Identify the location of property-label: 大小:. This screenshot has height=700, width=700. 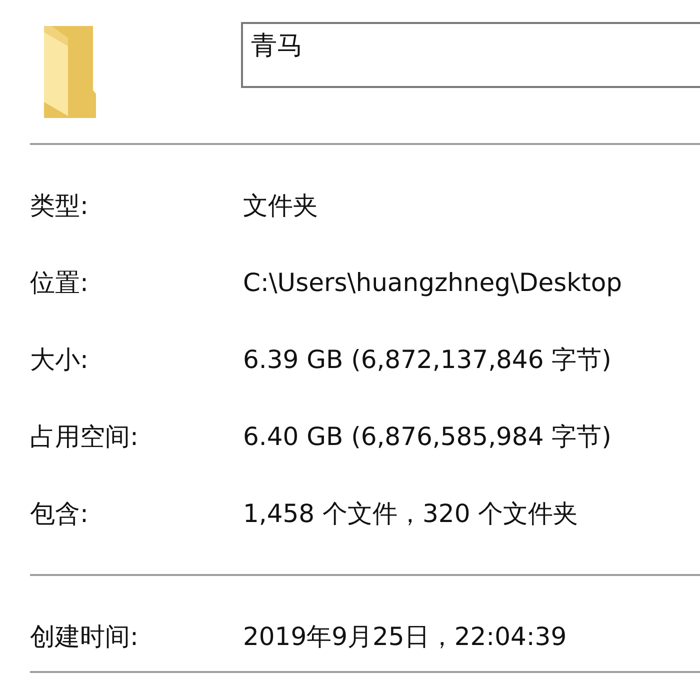
(60, 360).